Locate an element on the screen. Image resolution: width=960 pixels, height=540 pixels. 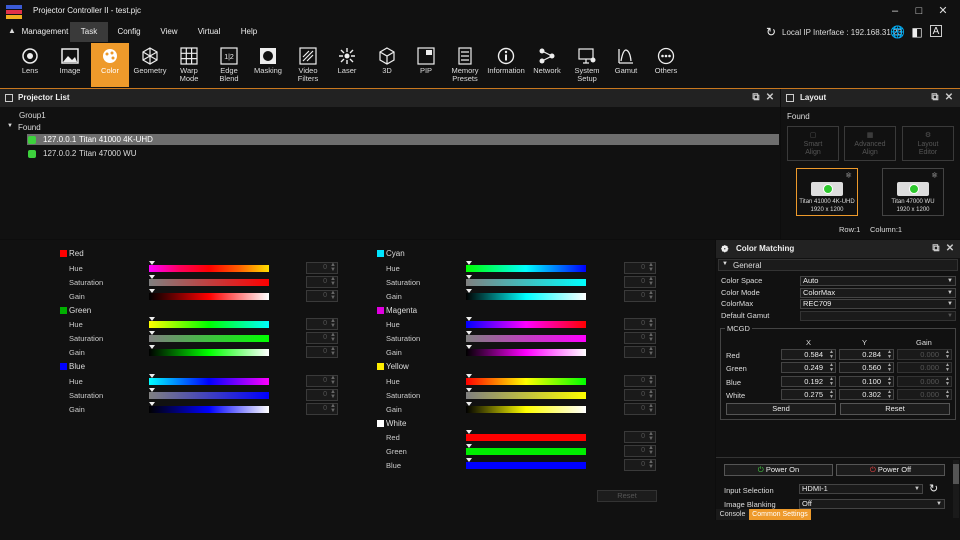
magenta-hue-slider is located at coordinates (526, 324).